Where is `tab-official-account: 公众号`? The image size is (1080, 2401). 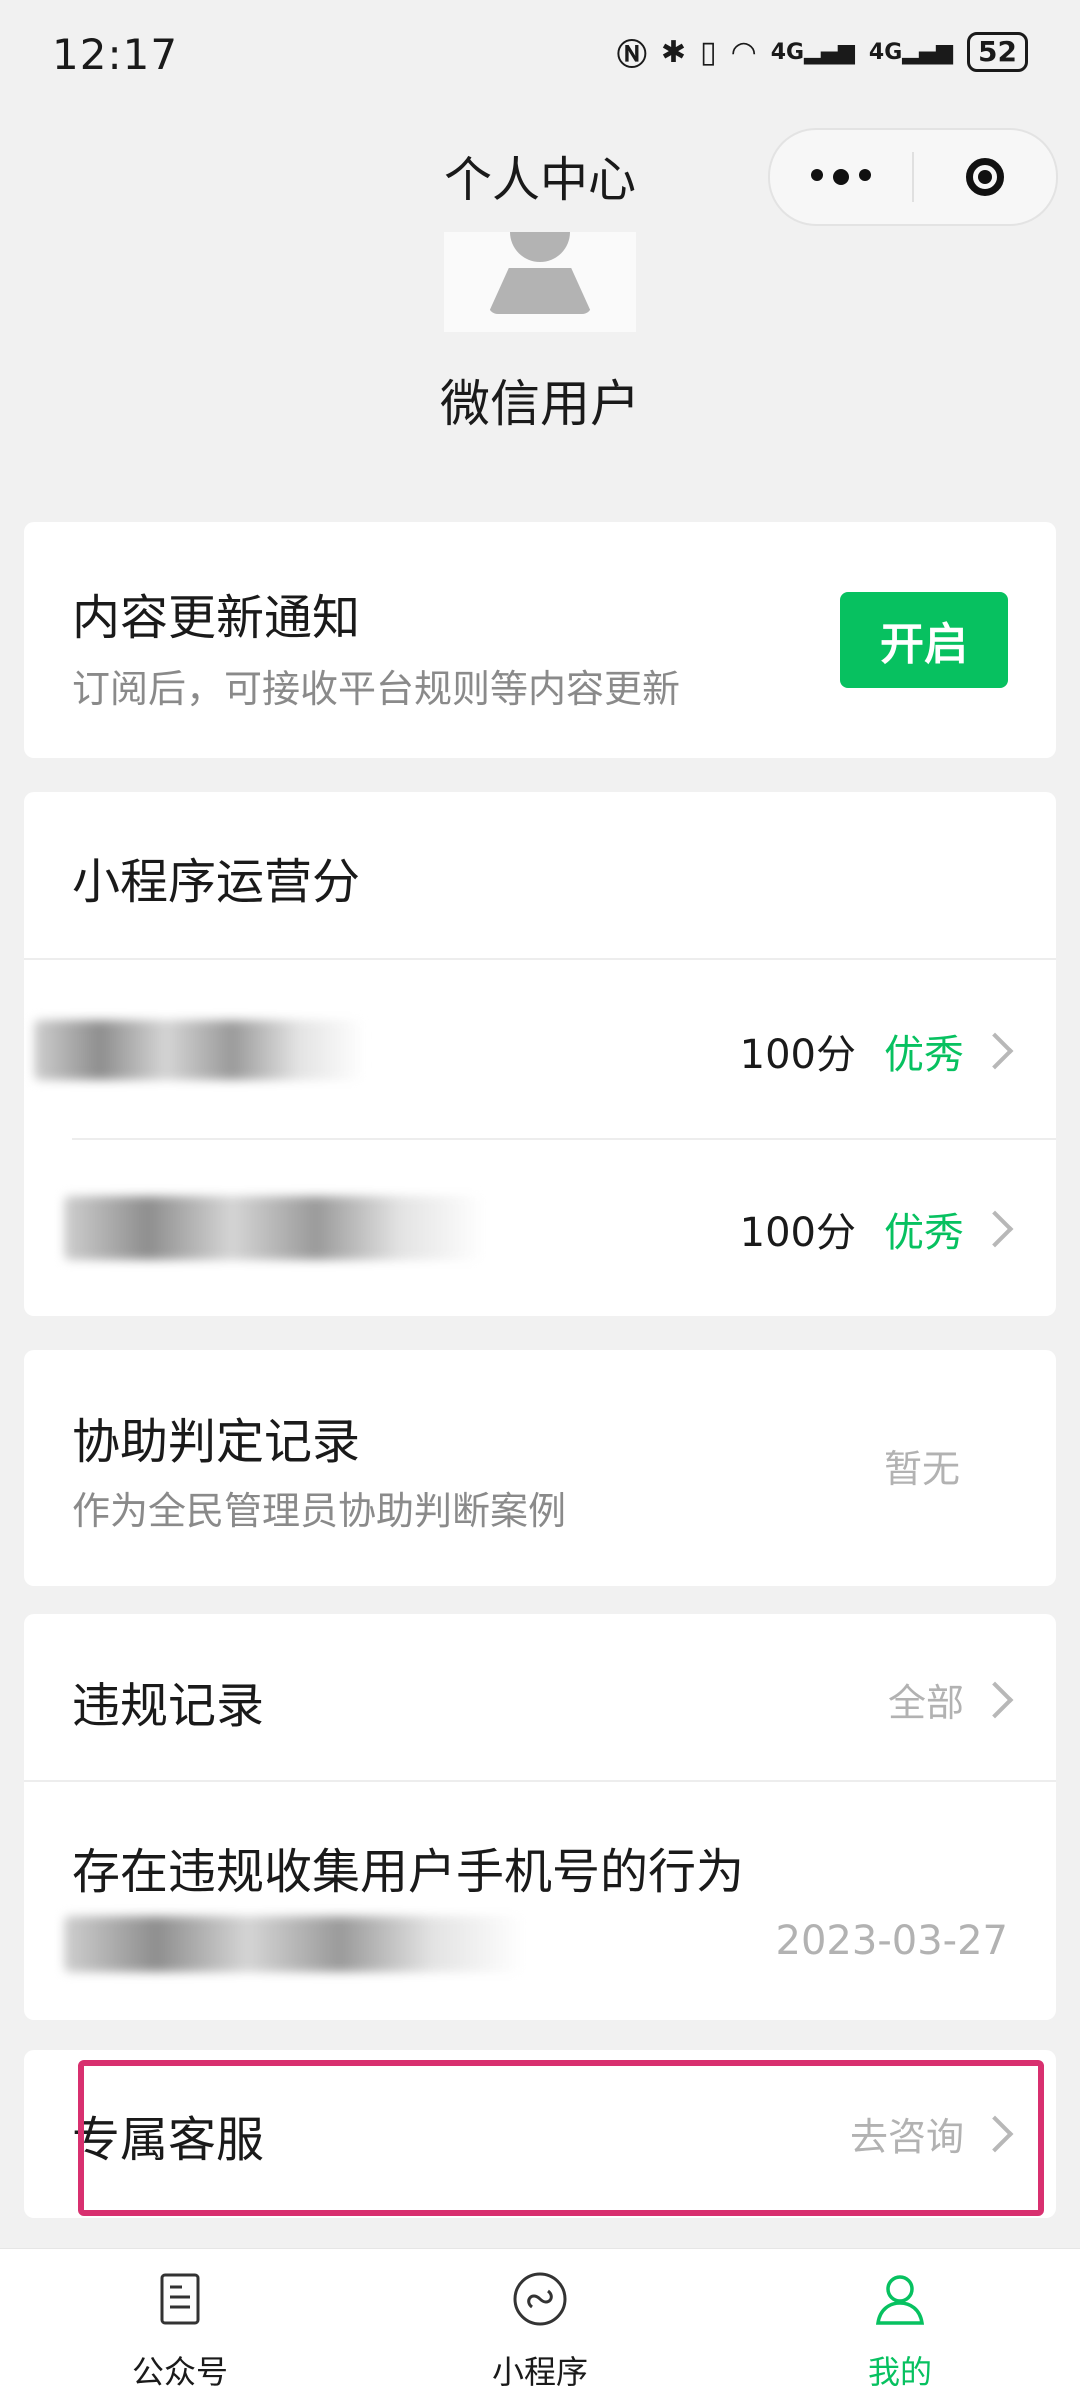 tab-official-account: 公众号 is located at coordinates (180, 2331).